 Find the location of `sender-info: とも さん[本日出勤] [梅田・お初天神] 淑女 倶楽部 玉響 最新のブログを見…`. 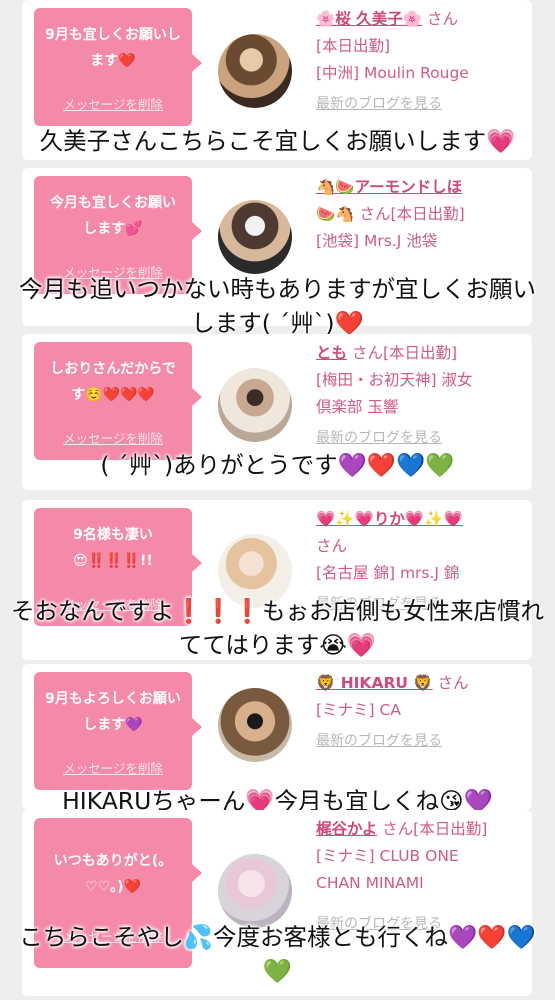

sender-info: とも さん[本日出勤] [梅田・お初天神] 淑女 倶楽部 玉響 最新のブログを見… is located at coordinates (419, 396).